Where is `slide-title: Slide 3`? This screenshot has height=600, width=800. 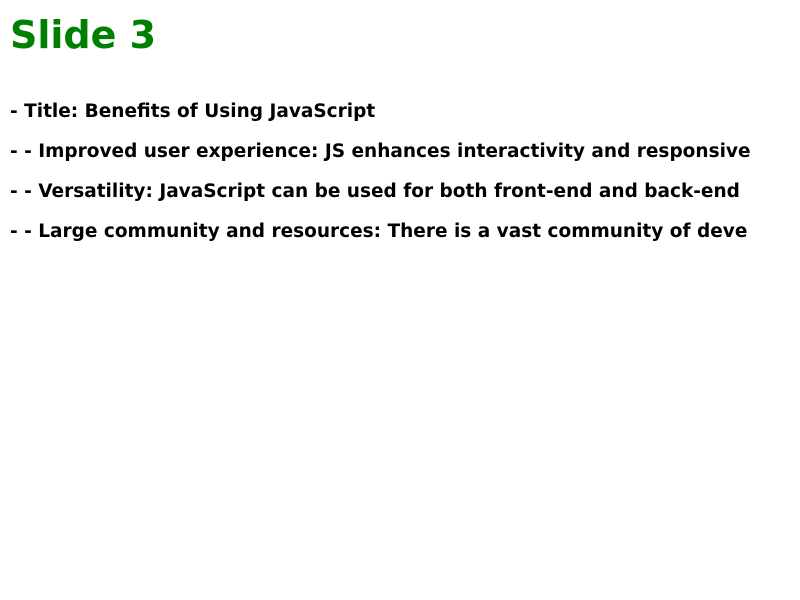 slide-title: Slide 3 is located at coordinates (83, 35).